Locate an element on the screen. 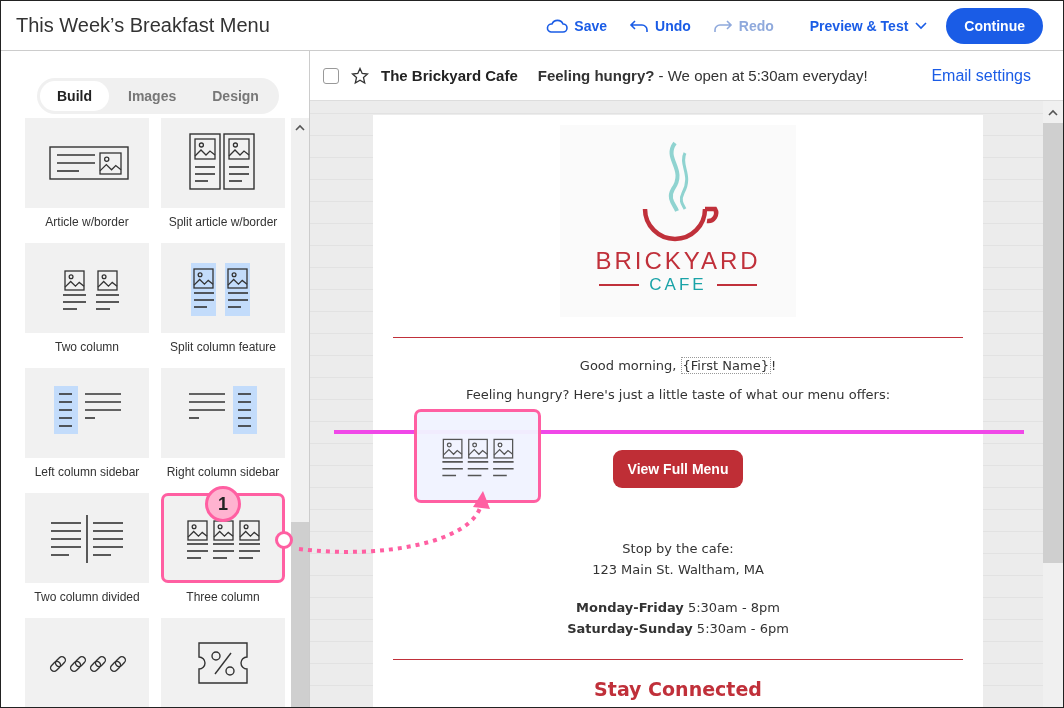  layout-icon is located at coordinates (478, 457).